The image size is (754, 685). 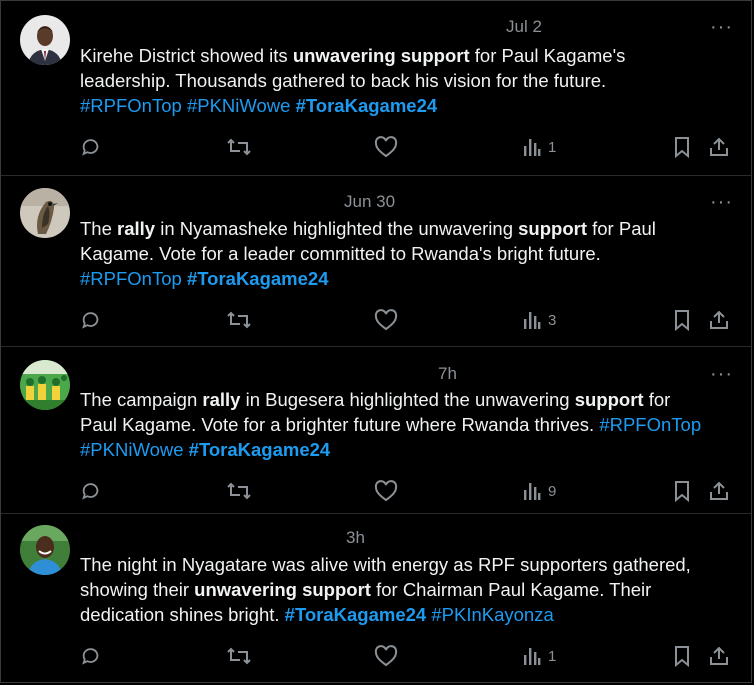 What do you see at coordinates (137, 589) in the screenshot?
I see `text-segment: showing their` at bounding box center [137, 589].